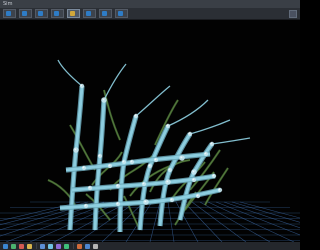 This screenshot has height=250, width=320. I want to click on toolbar-tabs, so click(150, 13).